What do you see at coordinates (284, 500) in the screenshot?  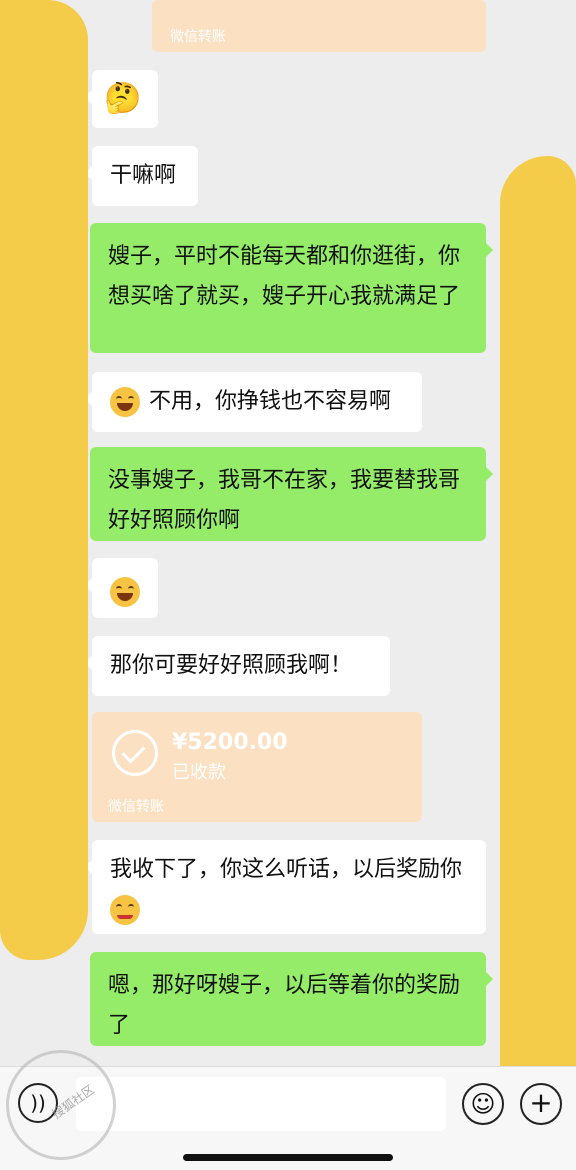 I see `message-text: 没事嫂子，我哥不在家，我要替我哥好好照顾你啊` at bounding box center [284, 500].